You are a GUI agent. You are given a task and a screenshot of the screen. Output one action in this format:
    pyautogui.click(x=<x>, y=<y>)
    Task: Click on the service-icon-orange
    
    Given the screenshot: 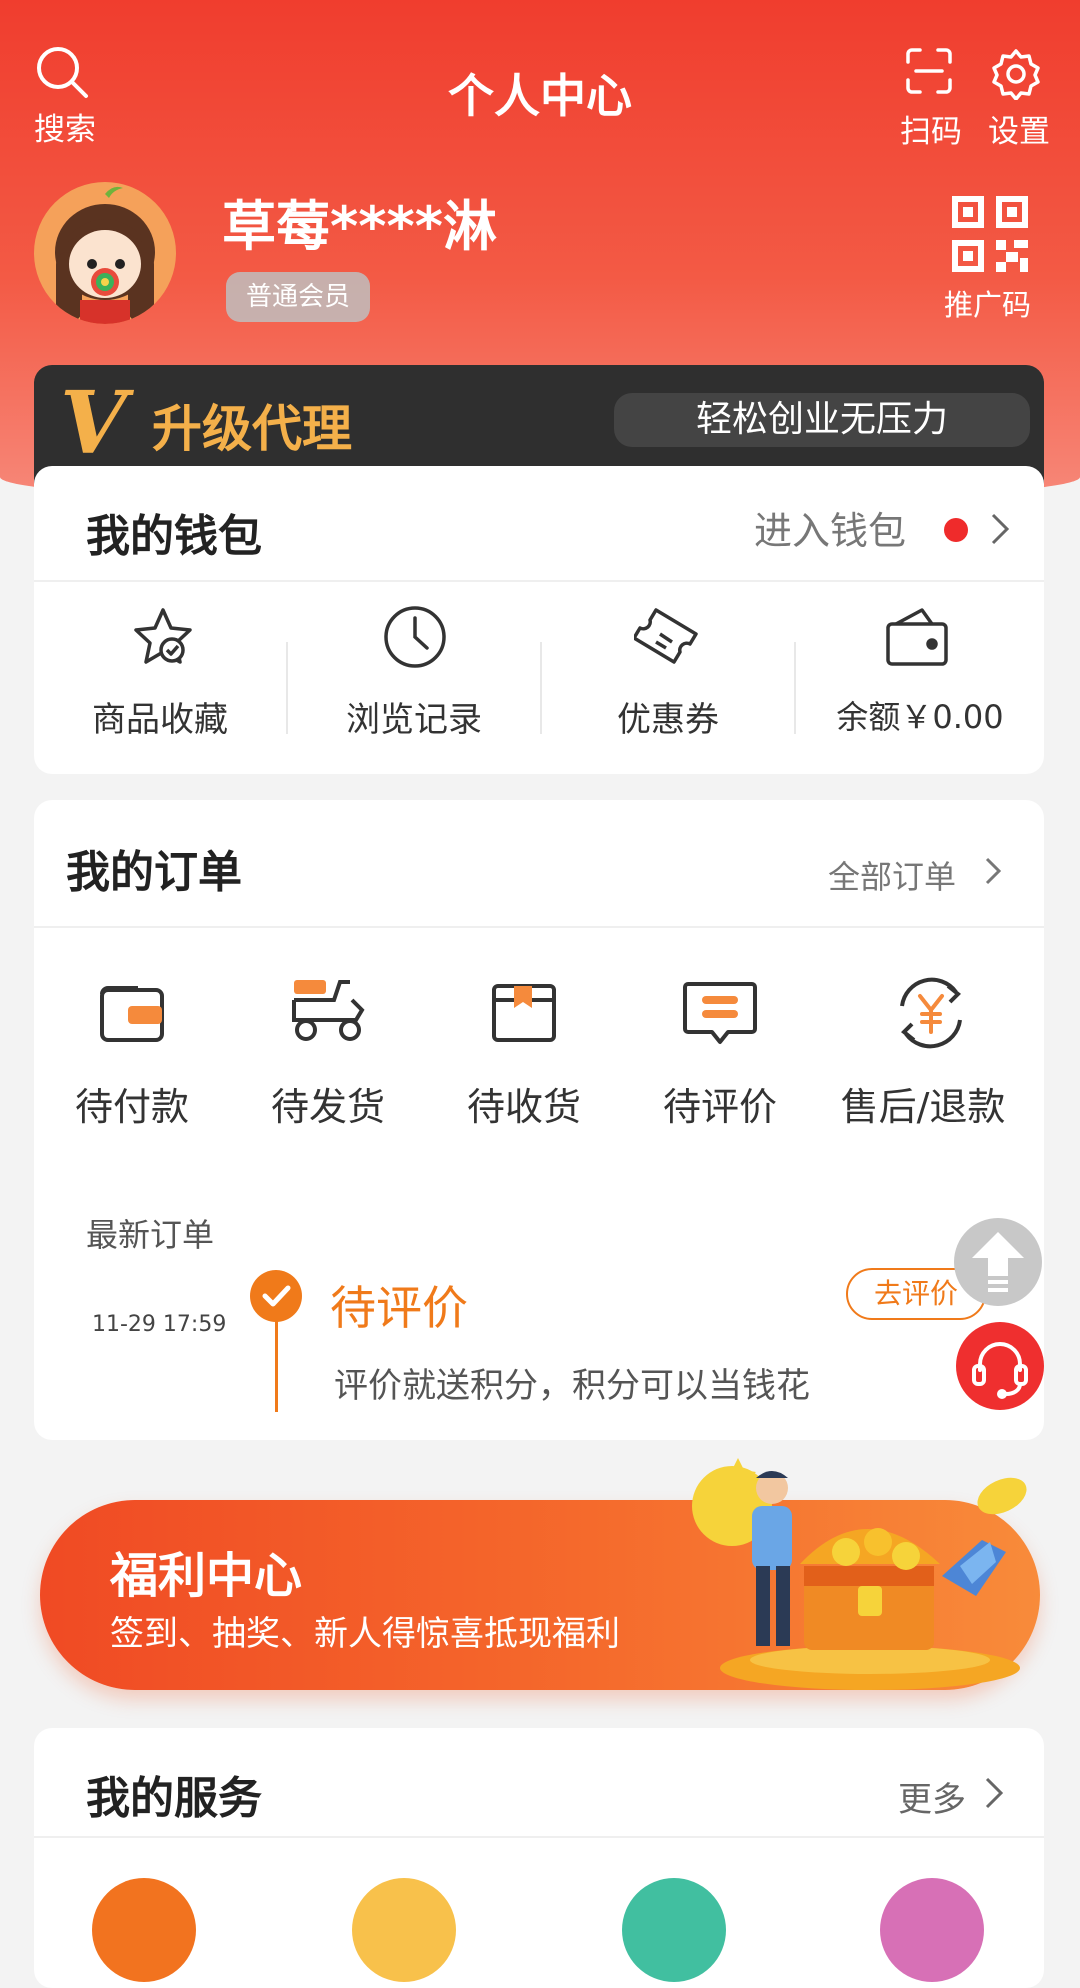 What is the action you would take?
    pyautogui.click(x=144, y=1930)
    